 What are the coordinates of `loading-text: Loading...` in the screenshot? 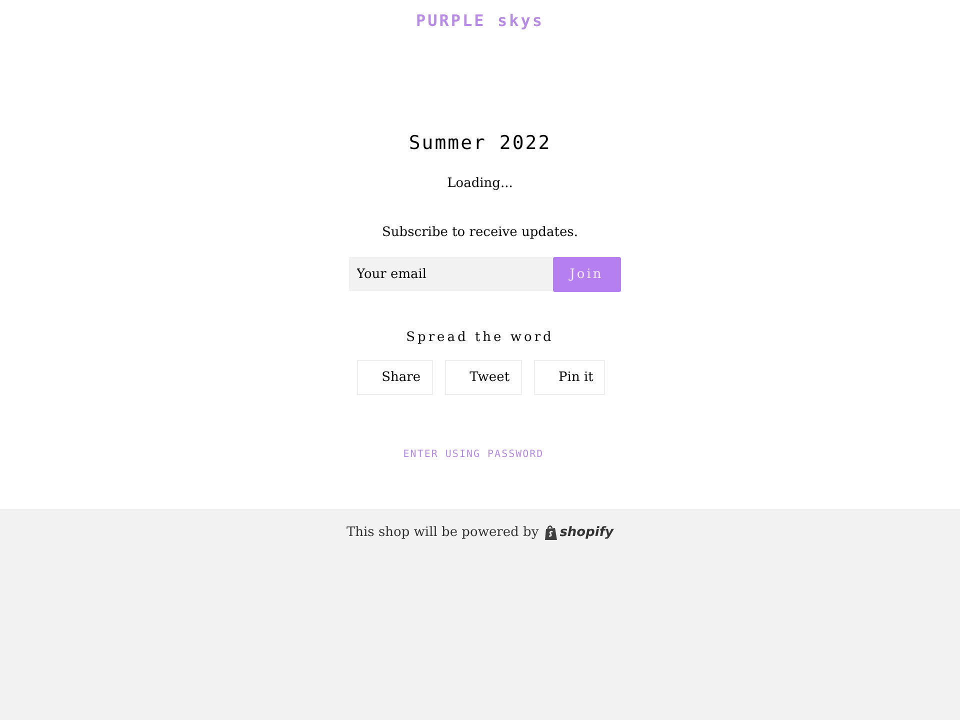 It's located at (480, 184).